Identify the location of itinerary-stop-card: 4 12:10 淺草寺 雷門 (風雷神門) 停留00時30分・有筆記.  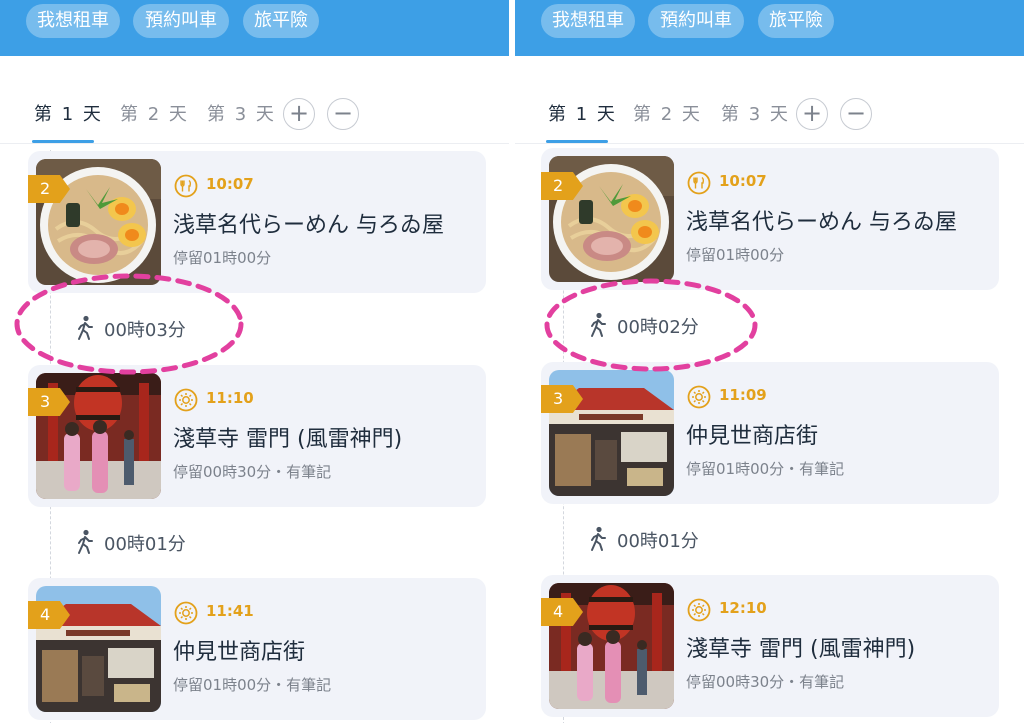
(770, 646).